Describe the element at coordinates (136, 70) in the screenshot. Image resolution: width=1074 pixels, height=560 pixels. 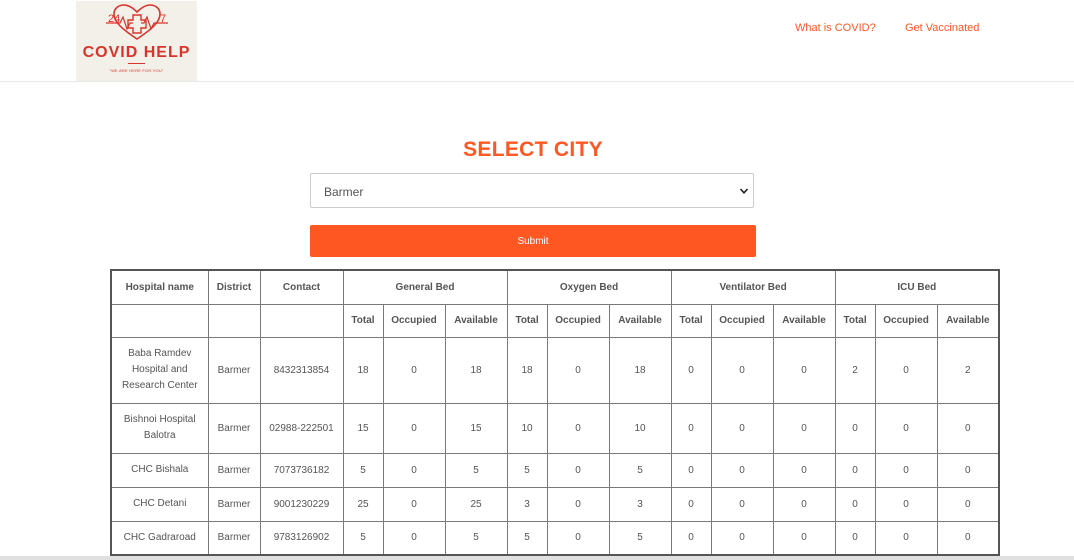
I see `logo-tagline: "WE ARE HERE FOR YOU"` at that location.